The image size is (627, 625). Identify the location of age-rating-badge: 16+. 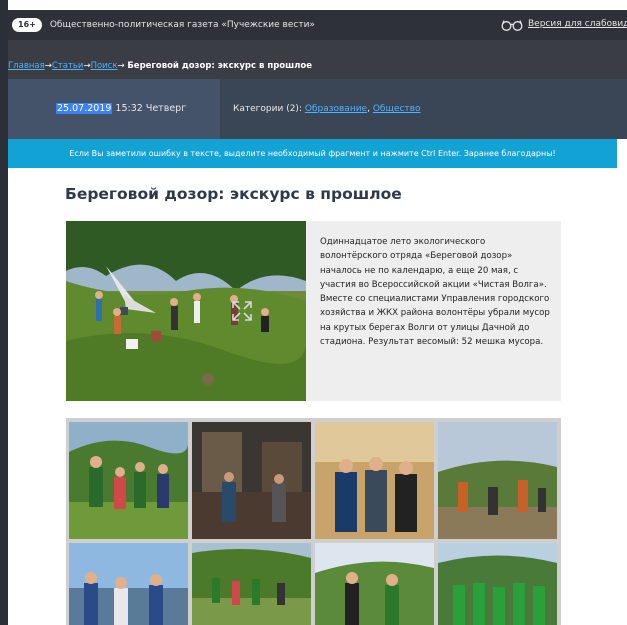
(27, 25).